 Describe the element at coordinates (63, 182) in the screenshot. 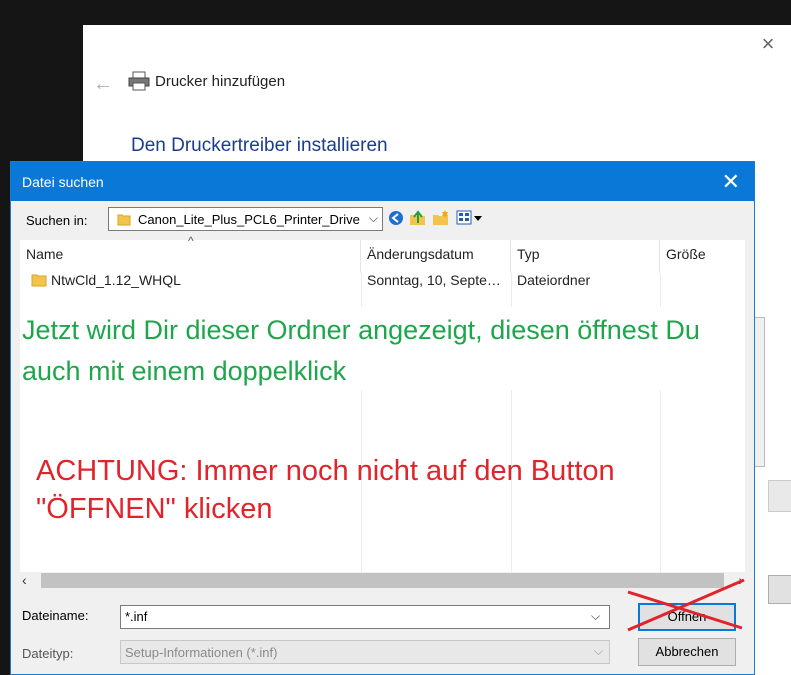

I see `dialog-title: Datei suchen` at that location.